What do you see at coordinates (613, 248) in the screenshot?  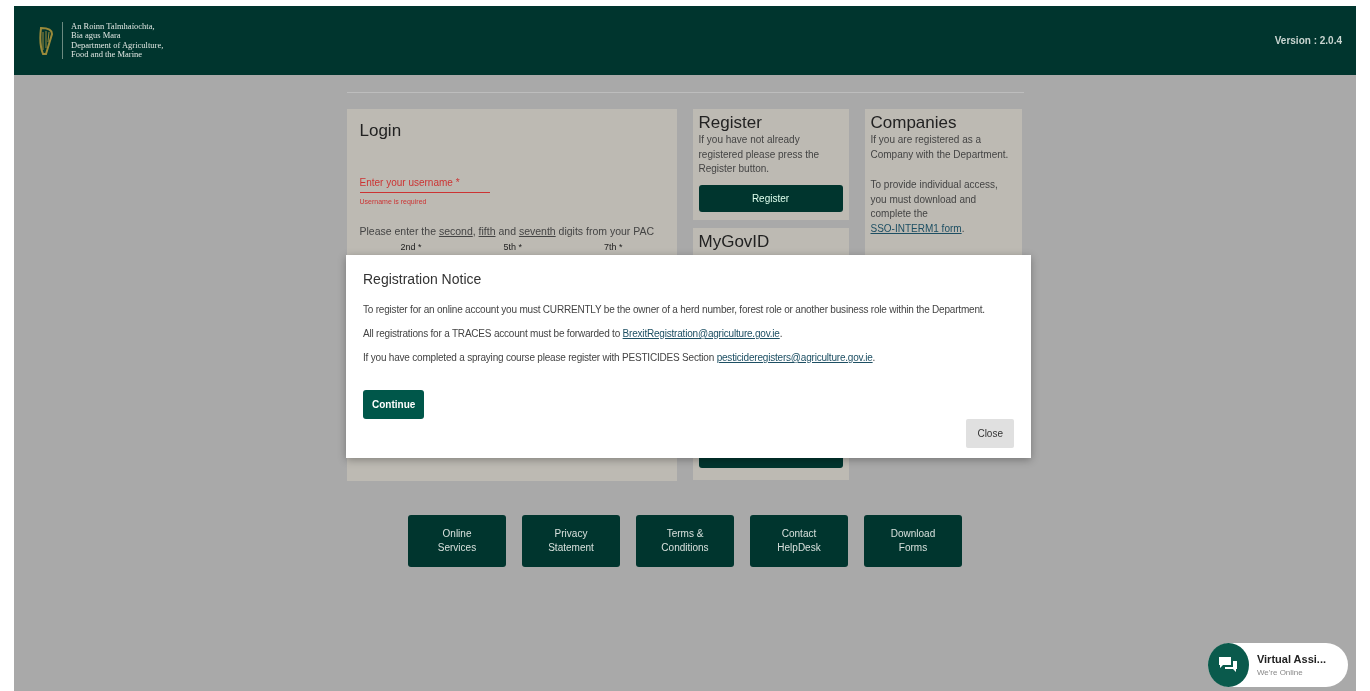 I see `field-label: 7th *` at bounding box center [613, 248].